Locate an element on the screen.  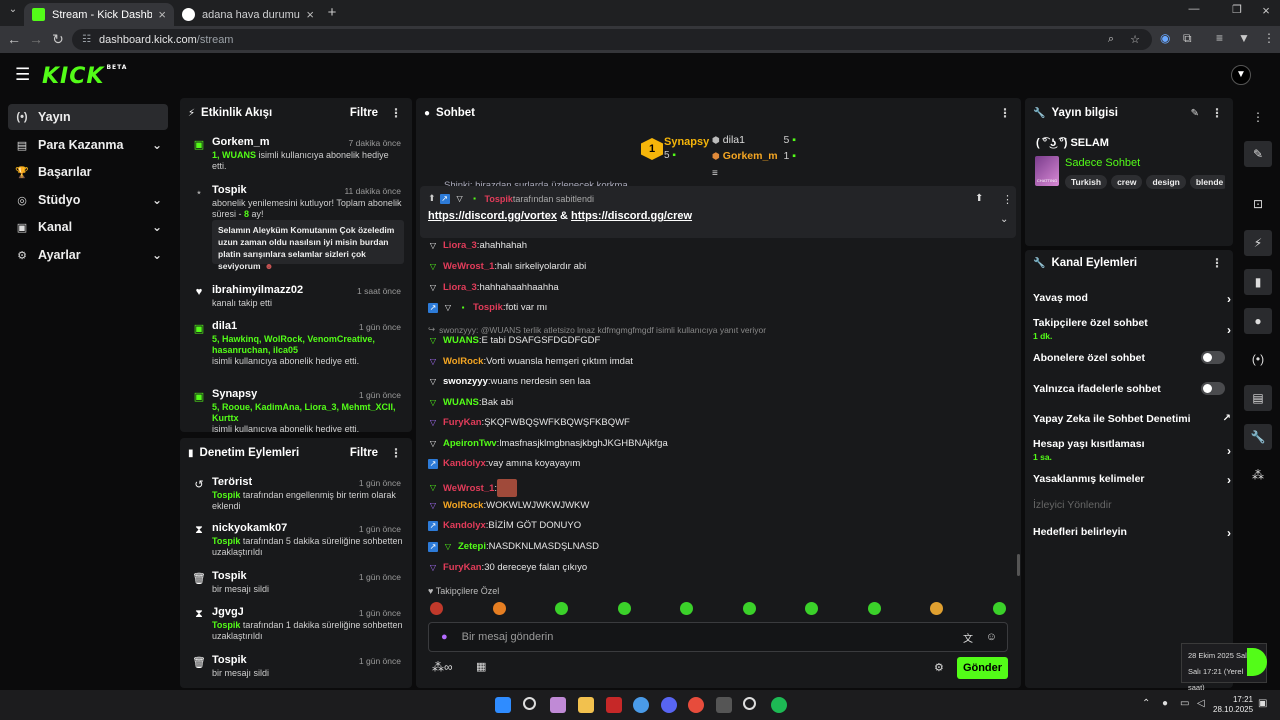
nav-item: ▤ Para Kazanma ⌄ is located at coordinates (88, 145).